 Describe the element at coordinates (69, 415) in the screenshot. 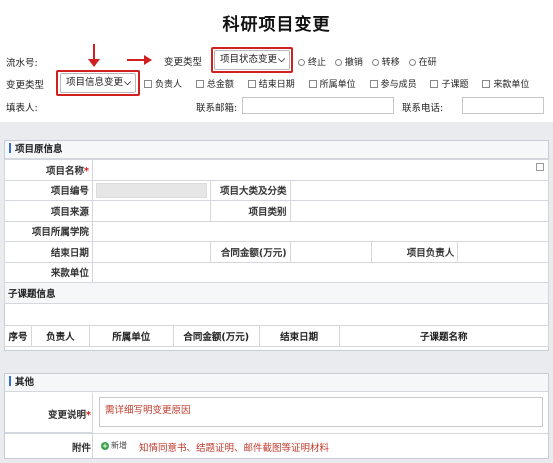

I see `reason-label: 变更说明*` at that location.